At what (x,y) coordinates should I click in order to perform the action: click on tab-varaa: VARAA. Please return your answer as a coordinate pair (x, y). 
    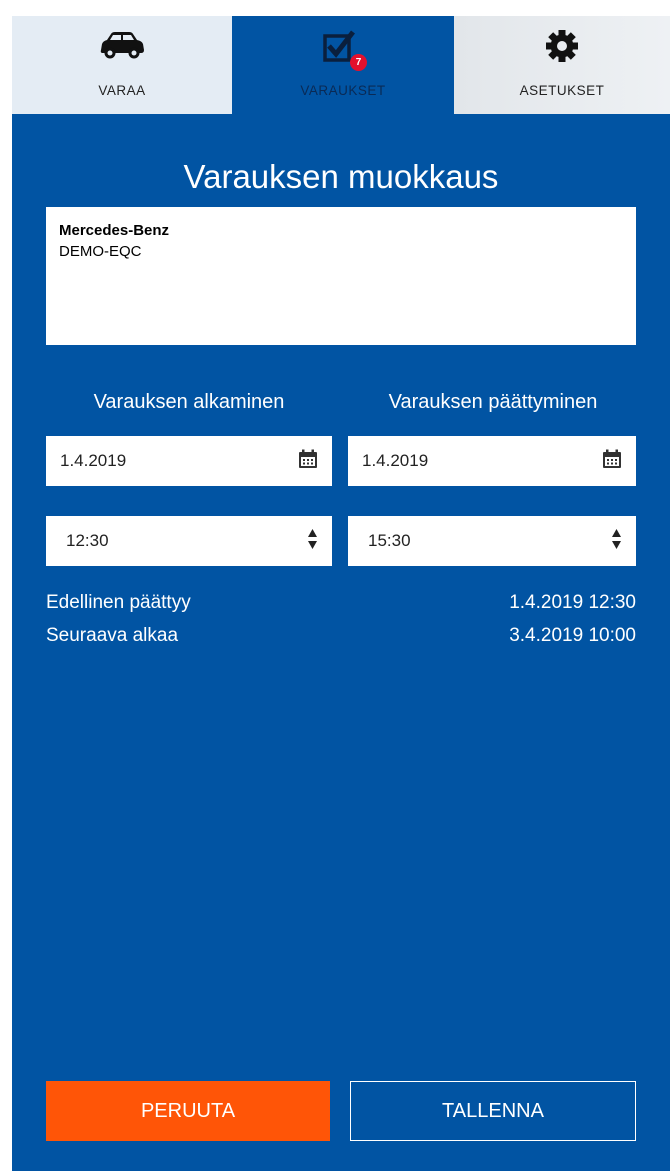
    Looking at the image, I should click on (122, 65).